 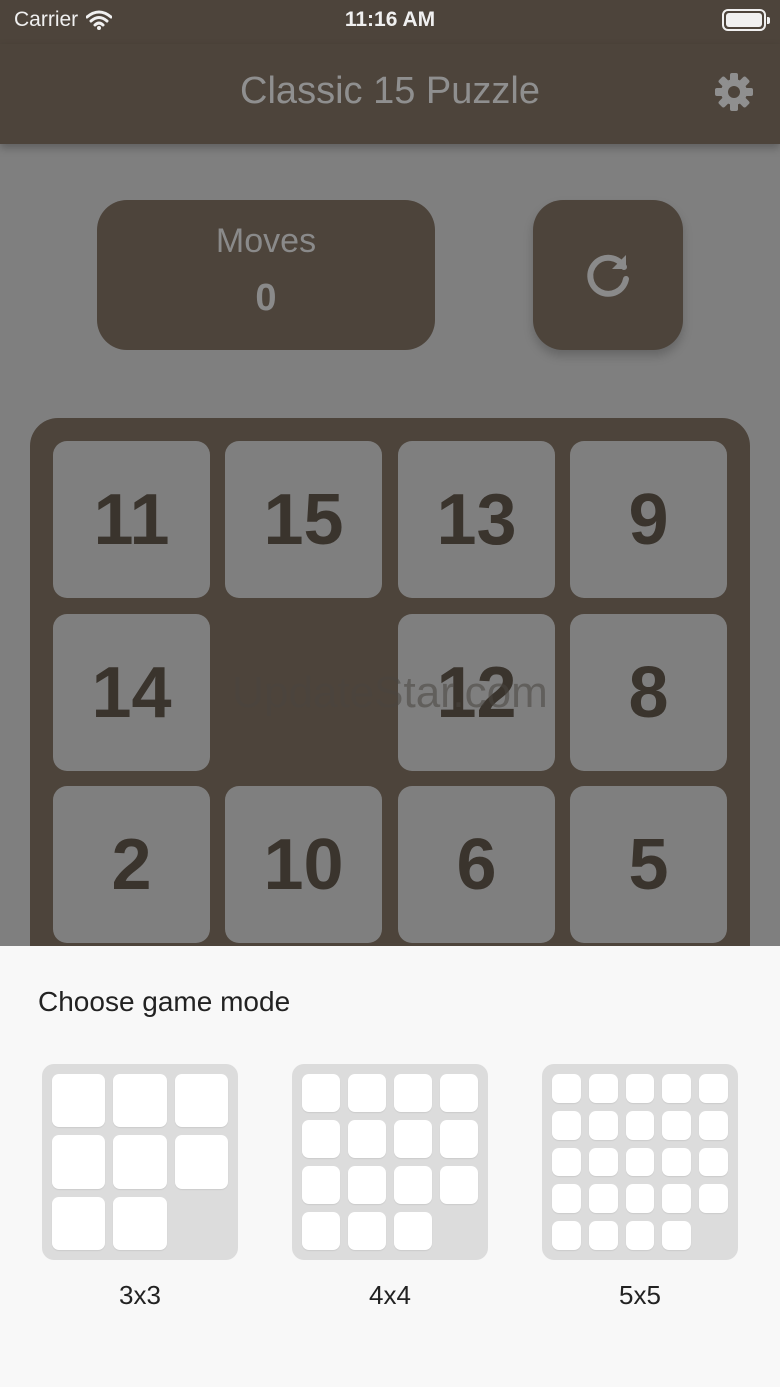 I want to click on navigation-bar: Classic 15 Puzzle, so click(x=390, y=94).